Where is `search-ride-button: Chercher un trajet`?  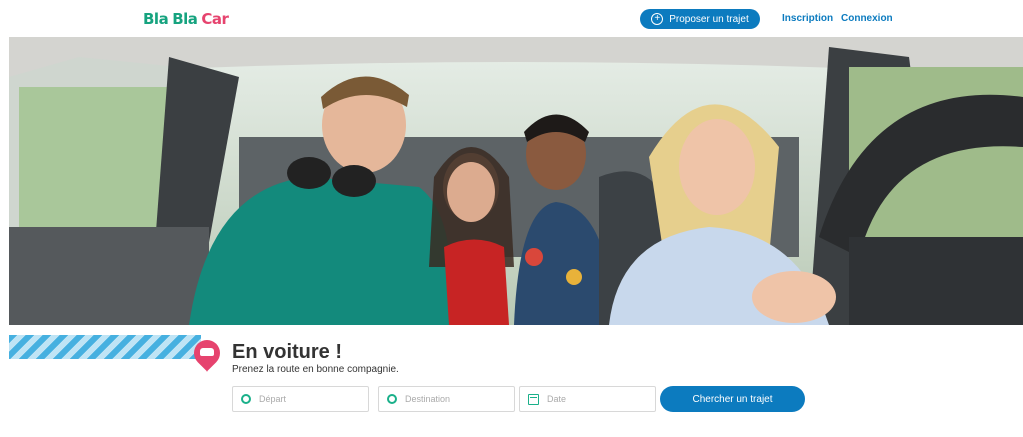
search-ride-button: Chercher un trajet is located at coordinates (732, 399).